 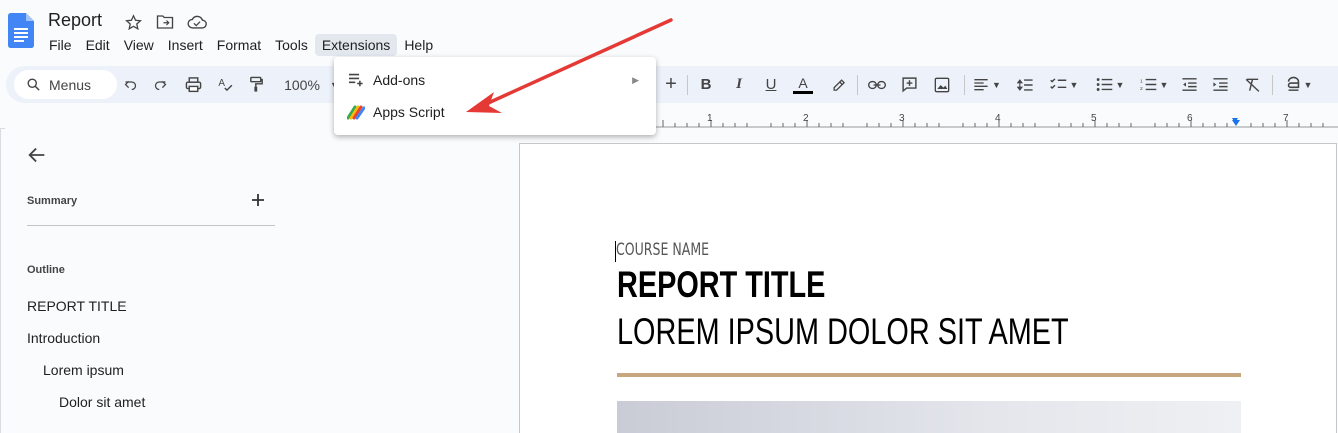 What do you see at coordinates (1141, 81) in the screenshot?
I see `svg-text: 1` at bounding box center [1141, 81].